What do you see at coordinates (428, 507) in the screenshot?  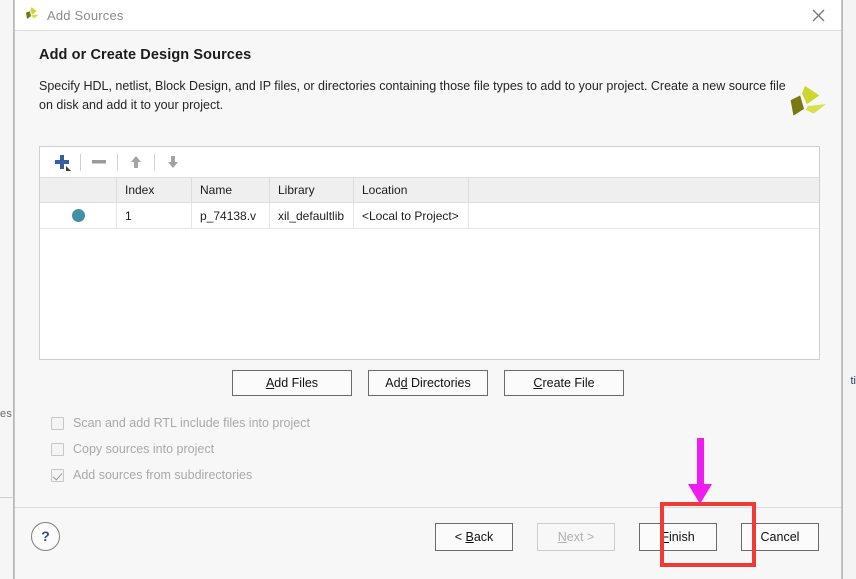 I see `footer-divider` at bounding box center [428, 507].